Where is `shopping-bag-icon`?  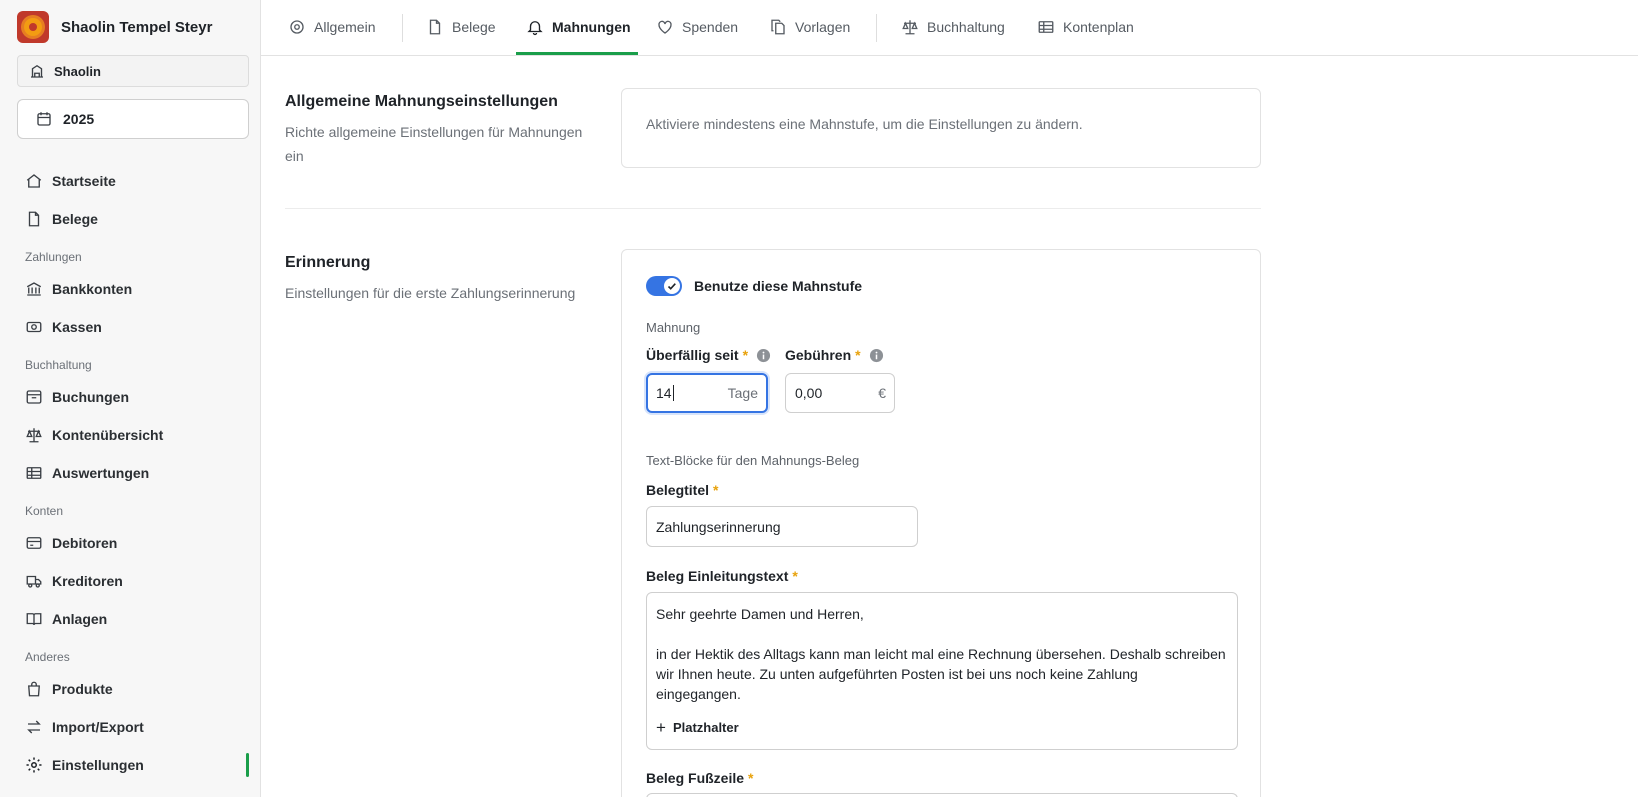 shopping-bag-icon is located at coordinates (34, 689).